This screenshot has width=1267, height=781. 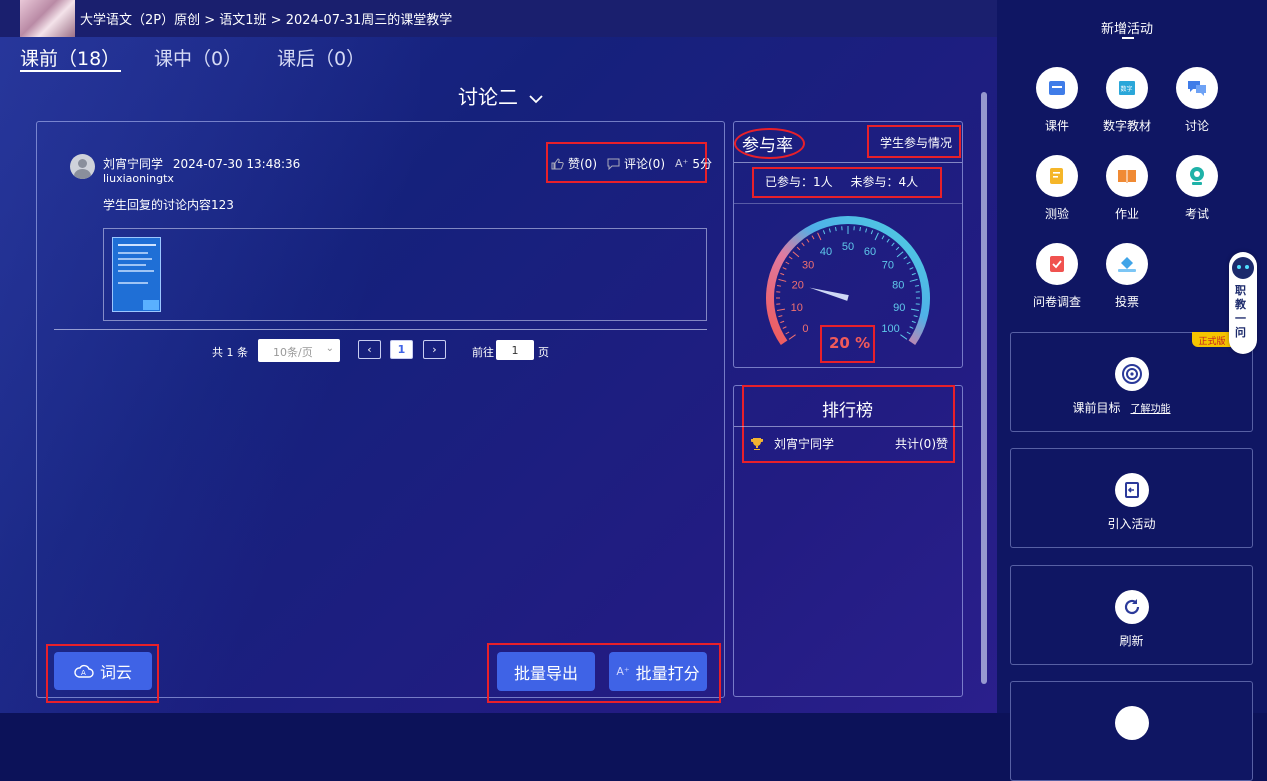 I want to click on vote-icon, so click(x=1127, y=264).